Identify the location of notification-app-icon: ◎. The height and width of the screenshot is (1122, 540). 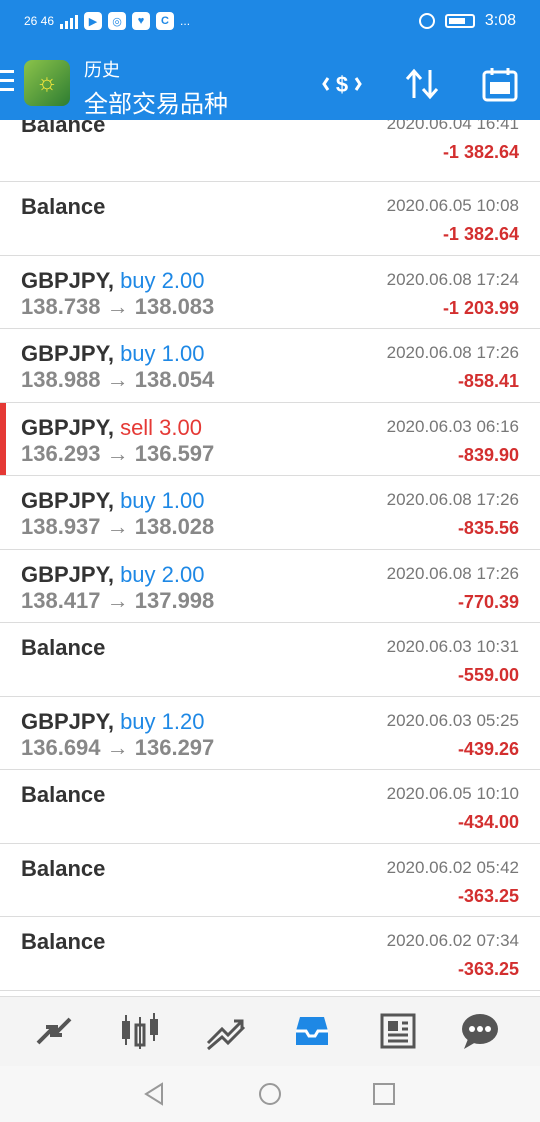
(117, 21).